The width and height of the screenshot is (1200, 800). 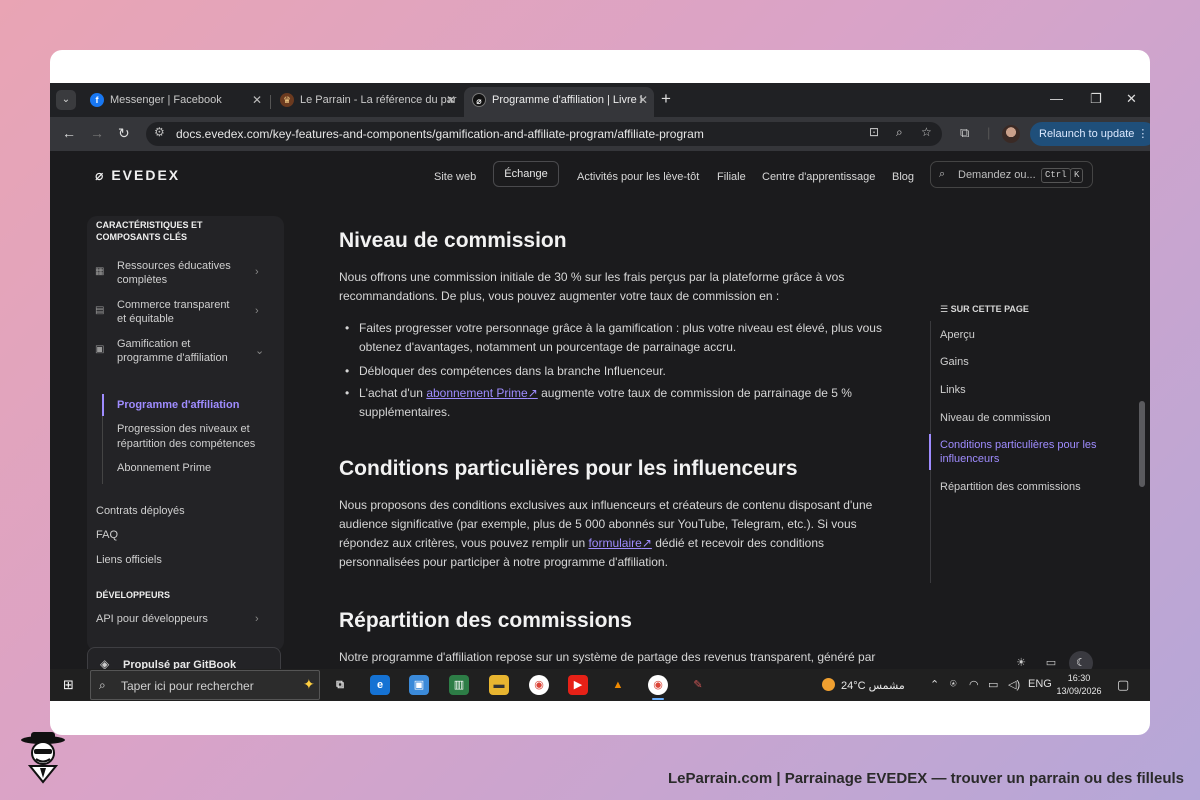 I want to click on edge-icon: e, so click(x=380, y=685).